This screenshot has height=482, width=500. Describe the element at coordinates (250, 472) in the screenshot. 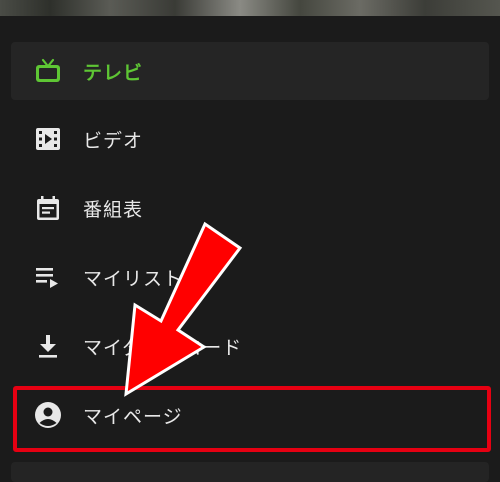

I see `menu-item-partial` at that location.